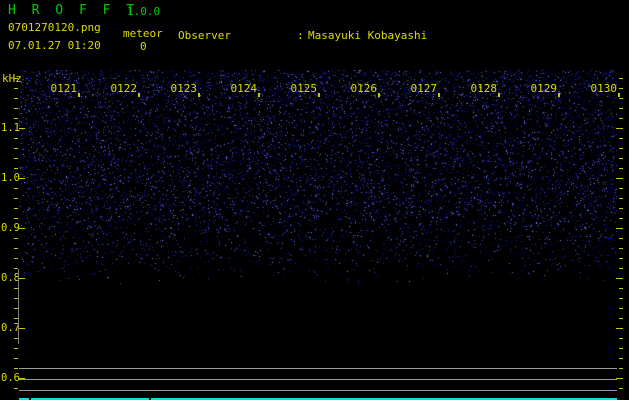 The image size is (629, 400). What do you see at coordinates (244, 88) in the screenshot?
I see `x-tick-label: 0124` at bounding box center [244, 88].